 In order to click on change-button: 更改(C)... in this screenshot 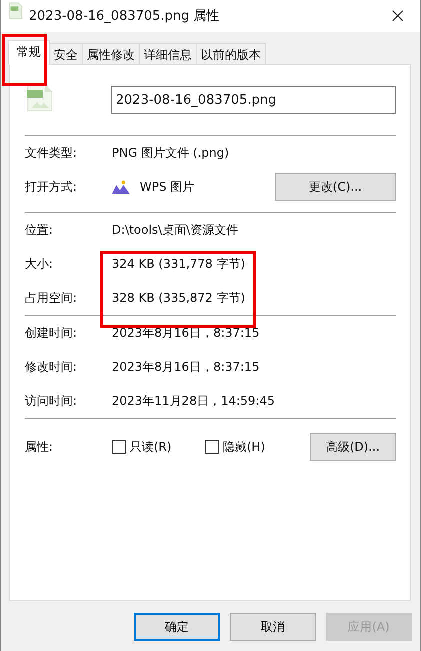, I will do `click(335, 187)`.